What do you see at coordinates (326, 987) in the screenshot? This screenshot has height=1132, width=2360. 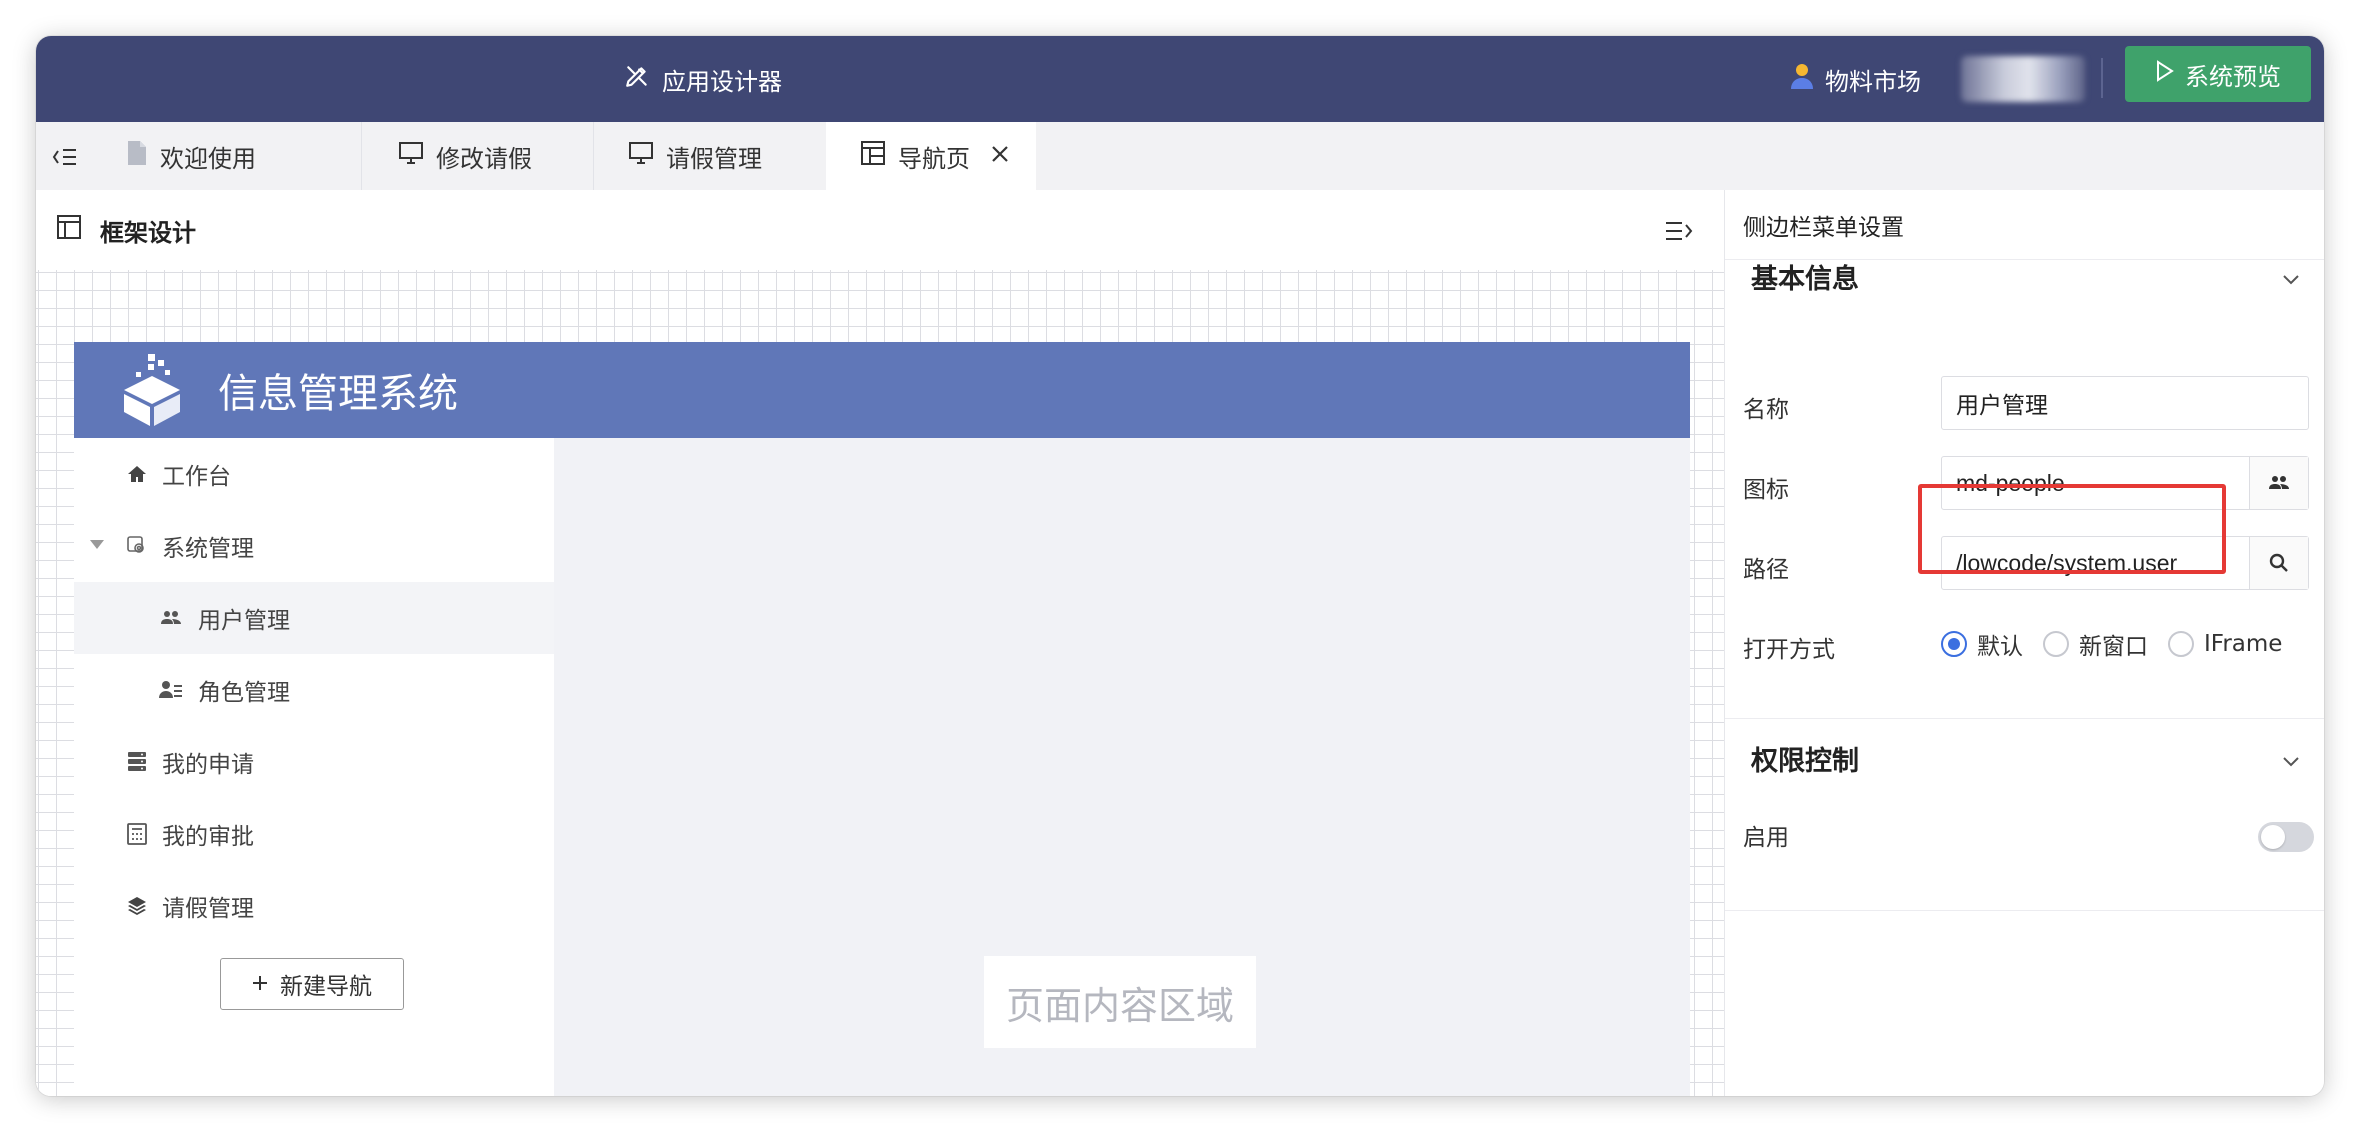 I see `new-navigation-label: 新建导航` at bounding box center [326, 987].